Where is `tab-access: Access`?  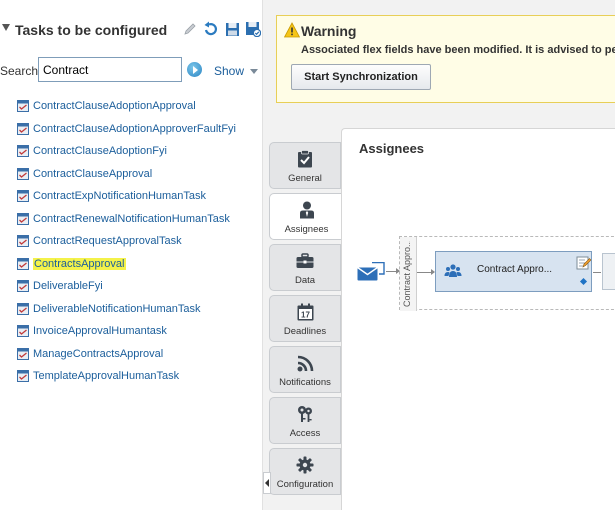 tab-access: Access is located at coordinates (305, 420).